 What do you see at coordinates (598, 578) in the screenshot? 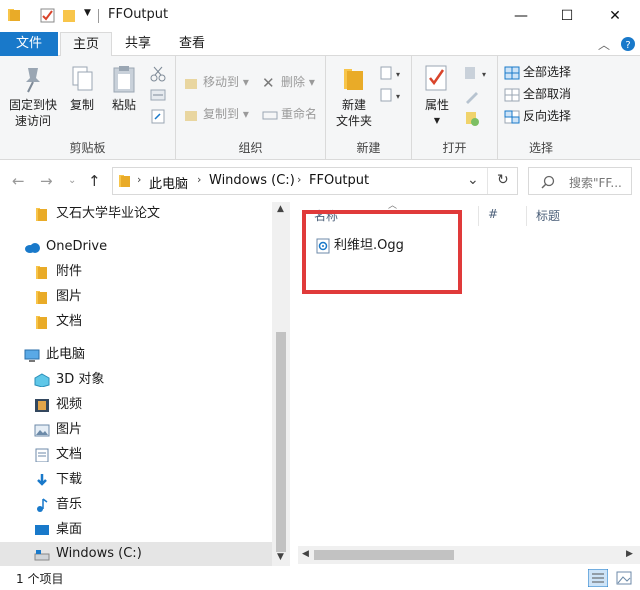
I see `details-view-icon` at bounding box center [598, 578].